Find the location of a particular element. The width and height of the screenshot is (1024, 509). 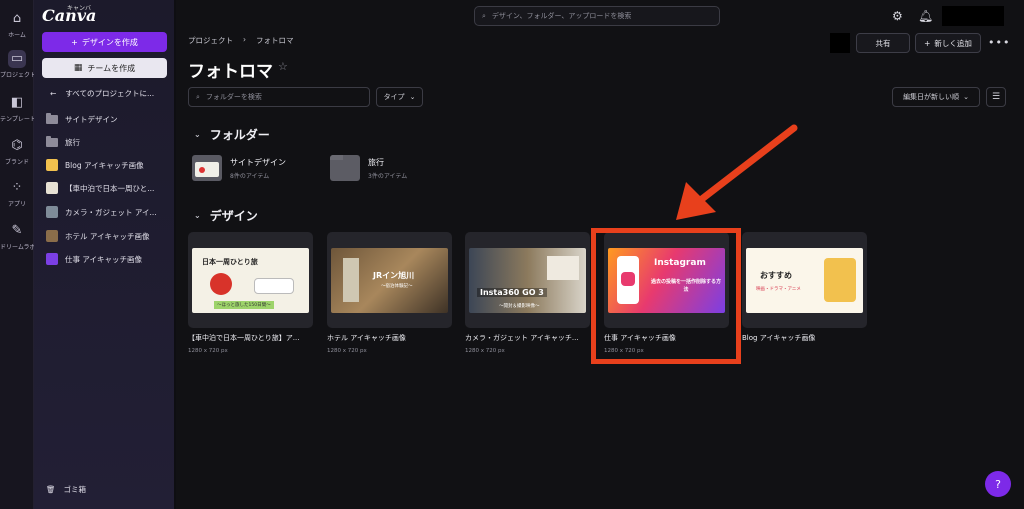

rail-apps: ⁘ アプリ is located at coordinates (17, 193).